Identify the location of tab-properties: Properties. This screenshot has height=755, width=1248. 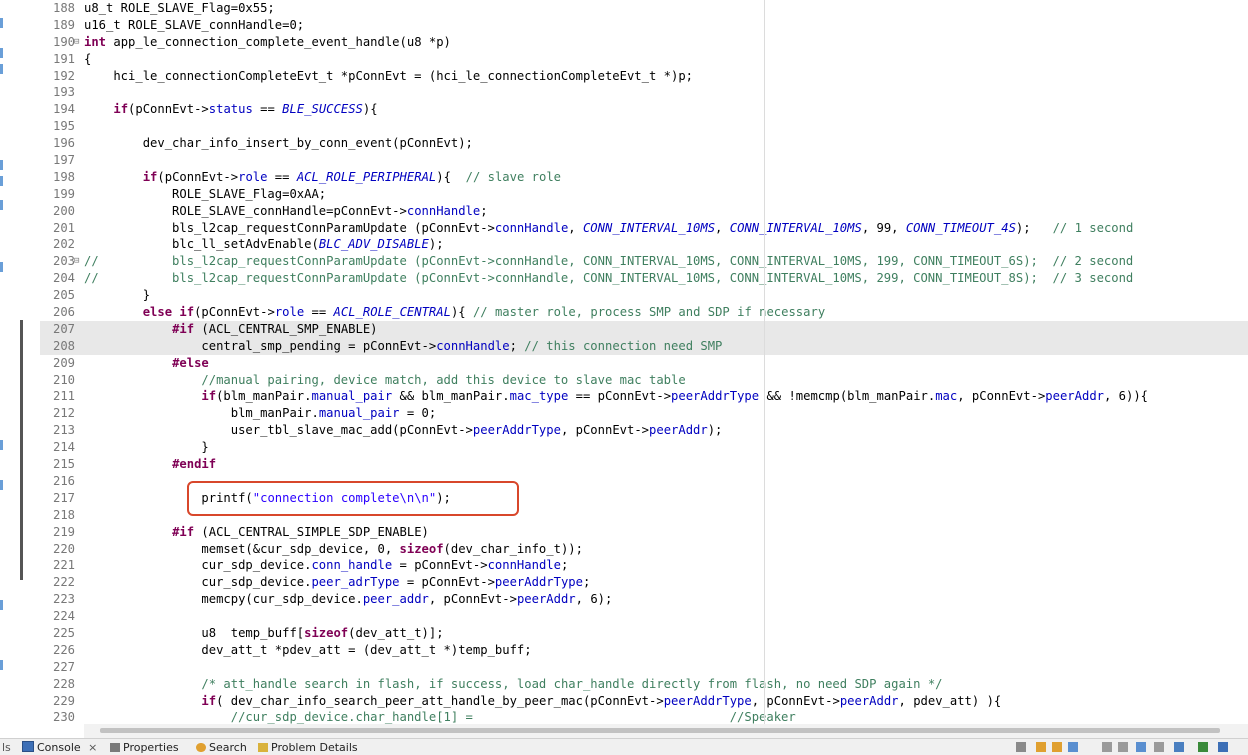
(144, 747).